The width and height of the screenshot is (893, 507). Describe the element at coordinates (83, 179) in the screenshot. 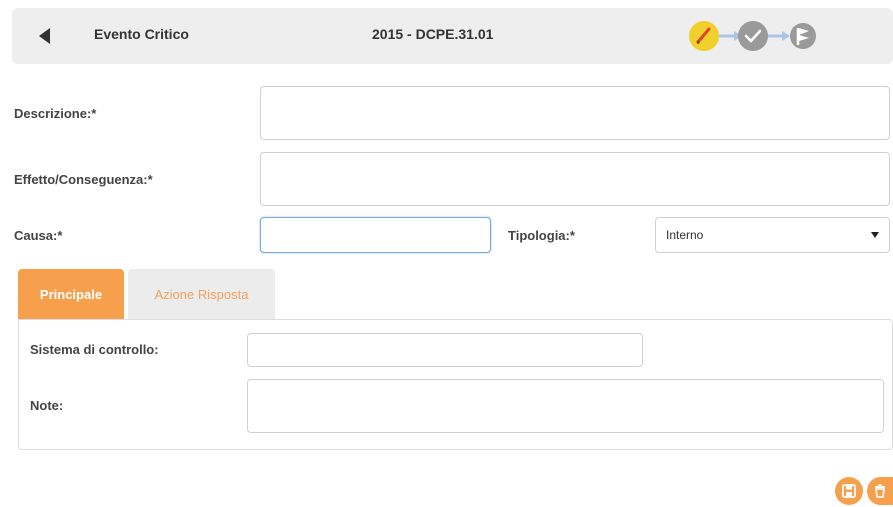

I see `effetto-label: Effetto/Conseguenza:*` at that location.